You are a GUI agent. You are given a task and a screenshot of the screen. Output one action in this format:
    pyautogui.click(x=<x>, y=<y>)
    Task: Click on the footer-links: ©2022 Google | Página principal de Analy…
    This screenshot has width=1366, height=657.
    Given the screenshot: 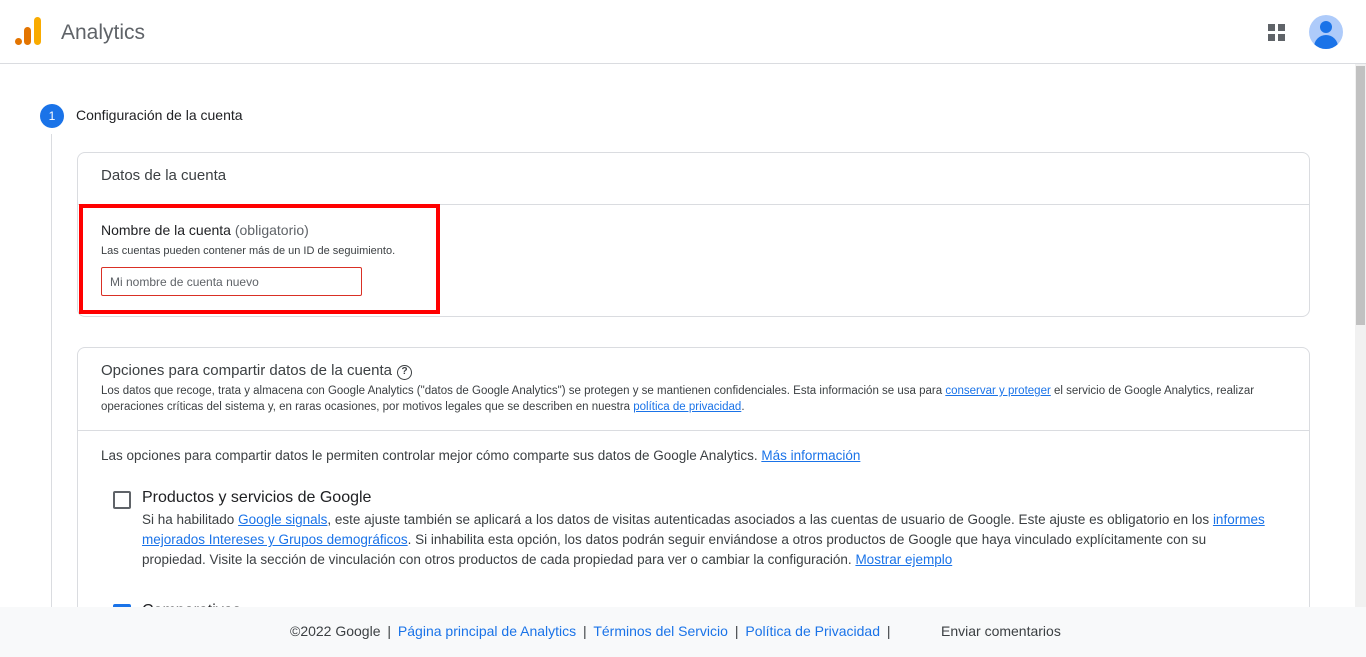 What is the action you would take?
    pyautogui.click(x=592, y=631)
    